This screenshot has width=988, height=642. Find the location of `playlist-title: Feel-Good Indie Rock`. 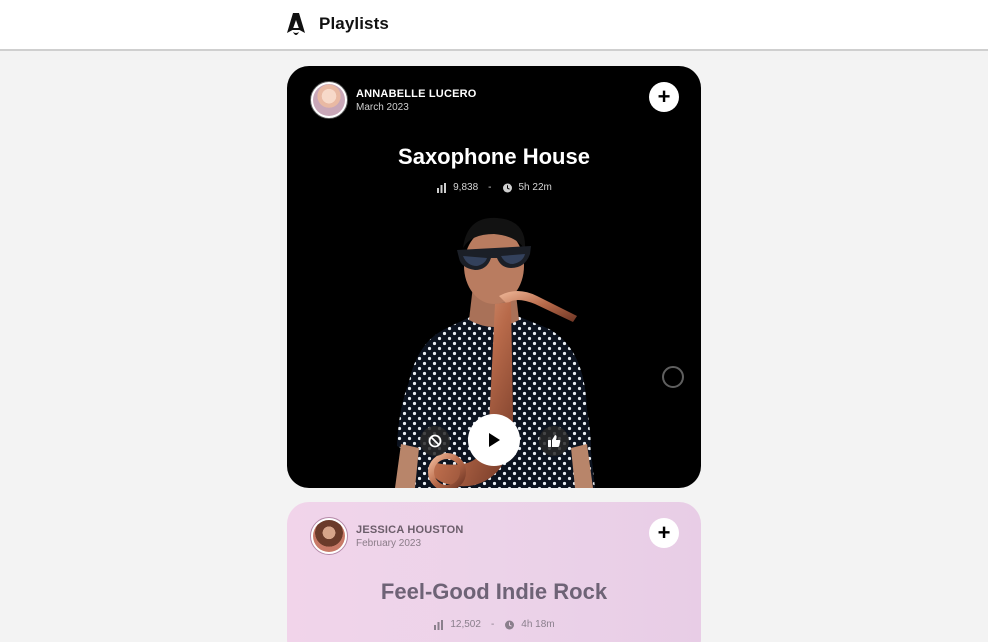

playlist-title: Feel-Good Indie Rock is located at coordinates (494, 591).